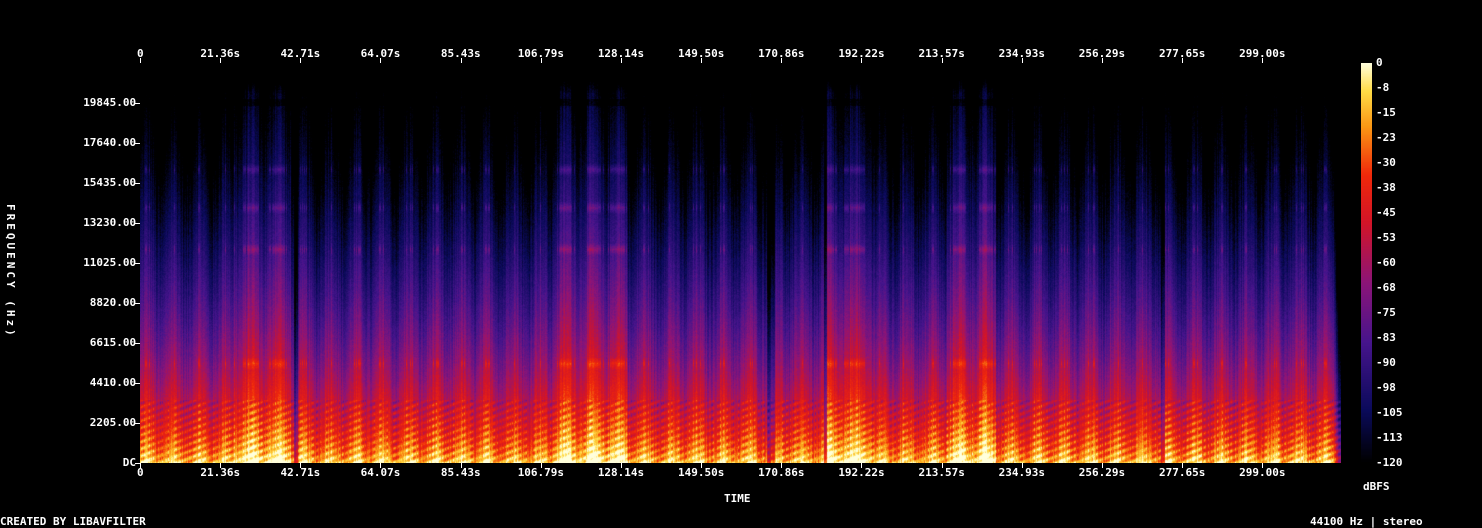  What do you see at coordinates (541, 472) in the screenshot?
I see `x-tick-label: 106.79s` at bounding box center [541, 472].